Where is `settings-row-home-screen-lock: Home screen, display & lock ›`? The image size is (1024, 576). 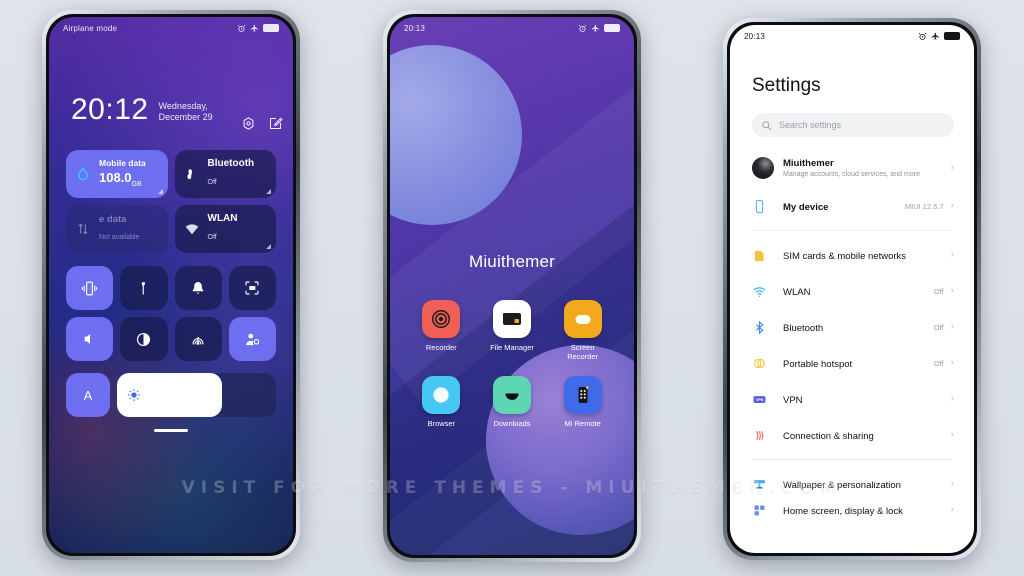
settings-row-home-screen-lock: Home screen, display & lock › is located at coordinates (852, 510).